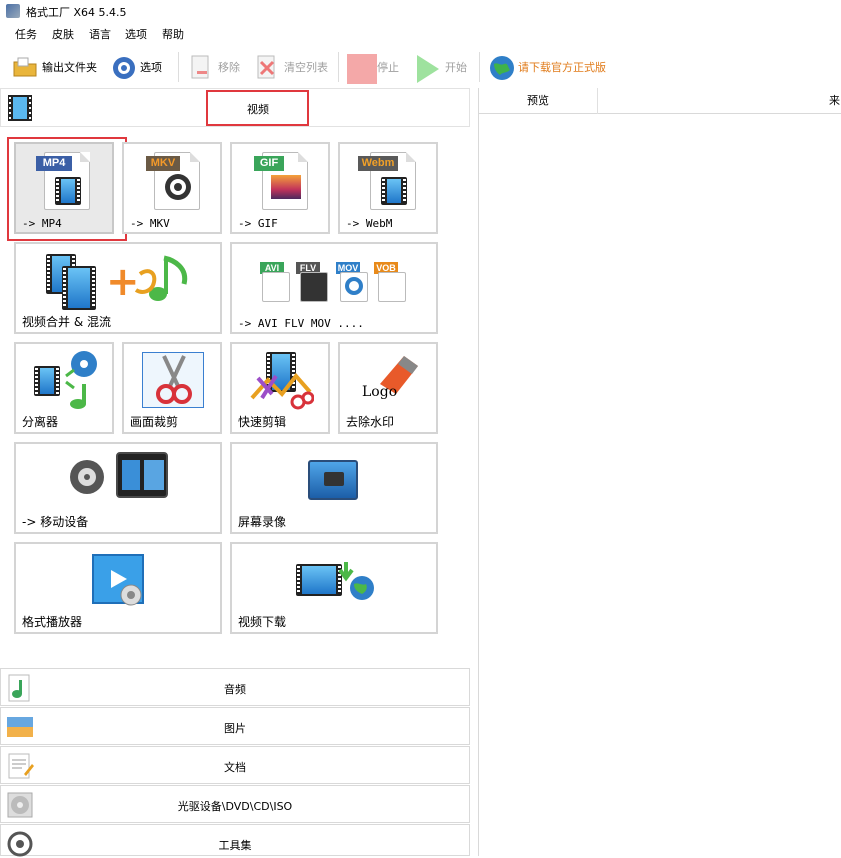 The image size is (841, 858). What do you see at coordinates (163, 163) in the screenshot?
I see `mkv-tag: MKV` at bounding box center [163, 163].